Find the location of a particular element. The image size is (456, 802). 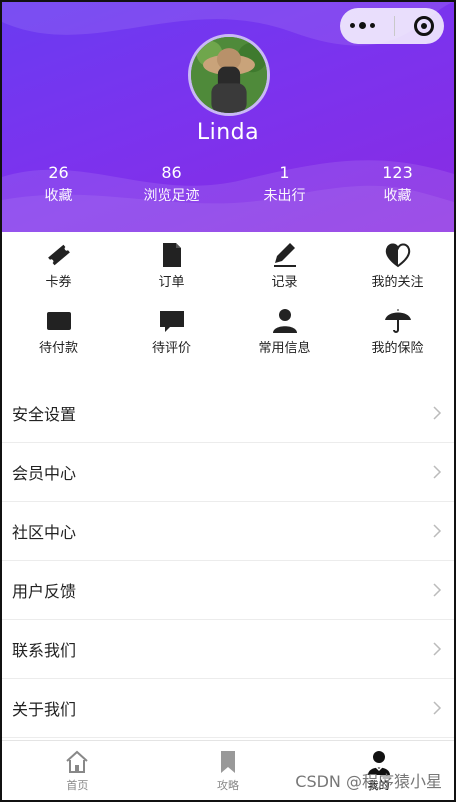

list-item-label: 关于我们 is located at coordinates (44, 709).